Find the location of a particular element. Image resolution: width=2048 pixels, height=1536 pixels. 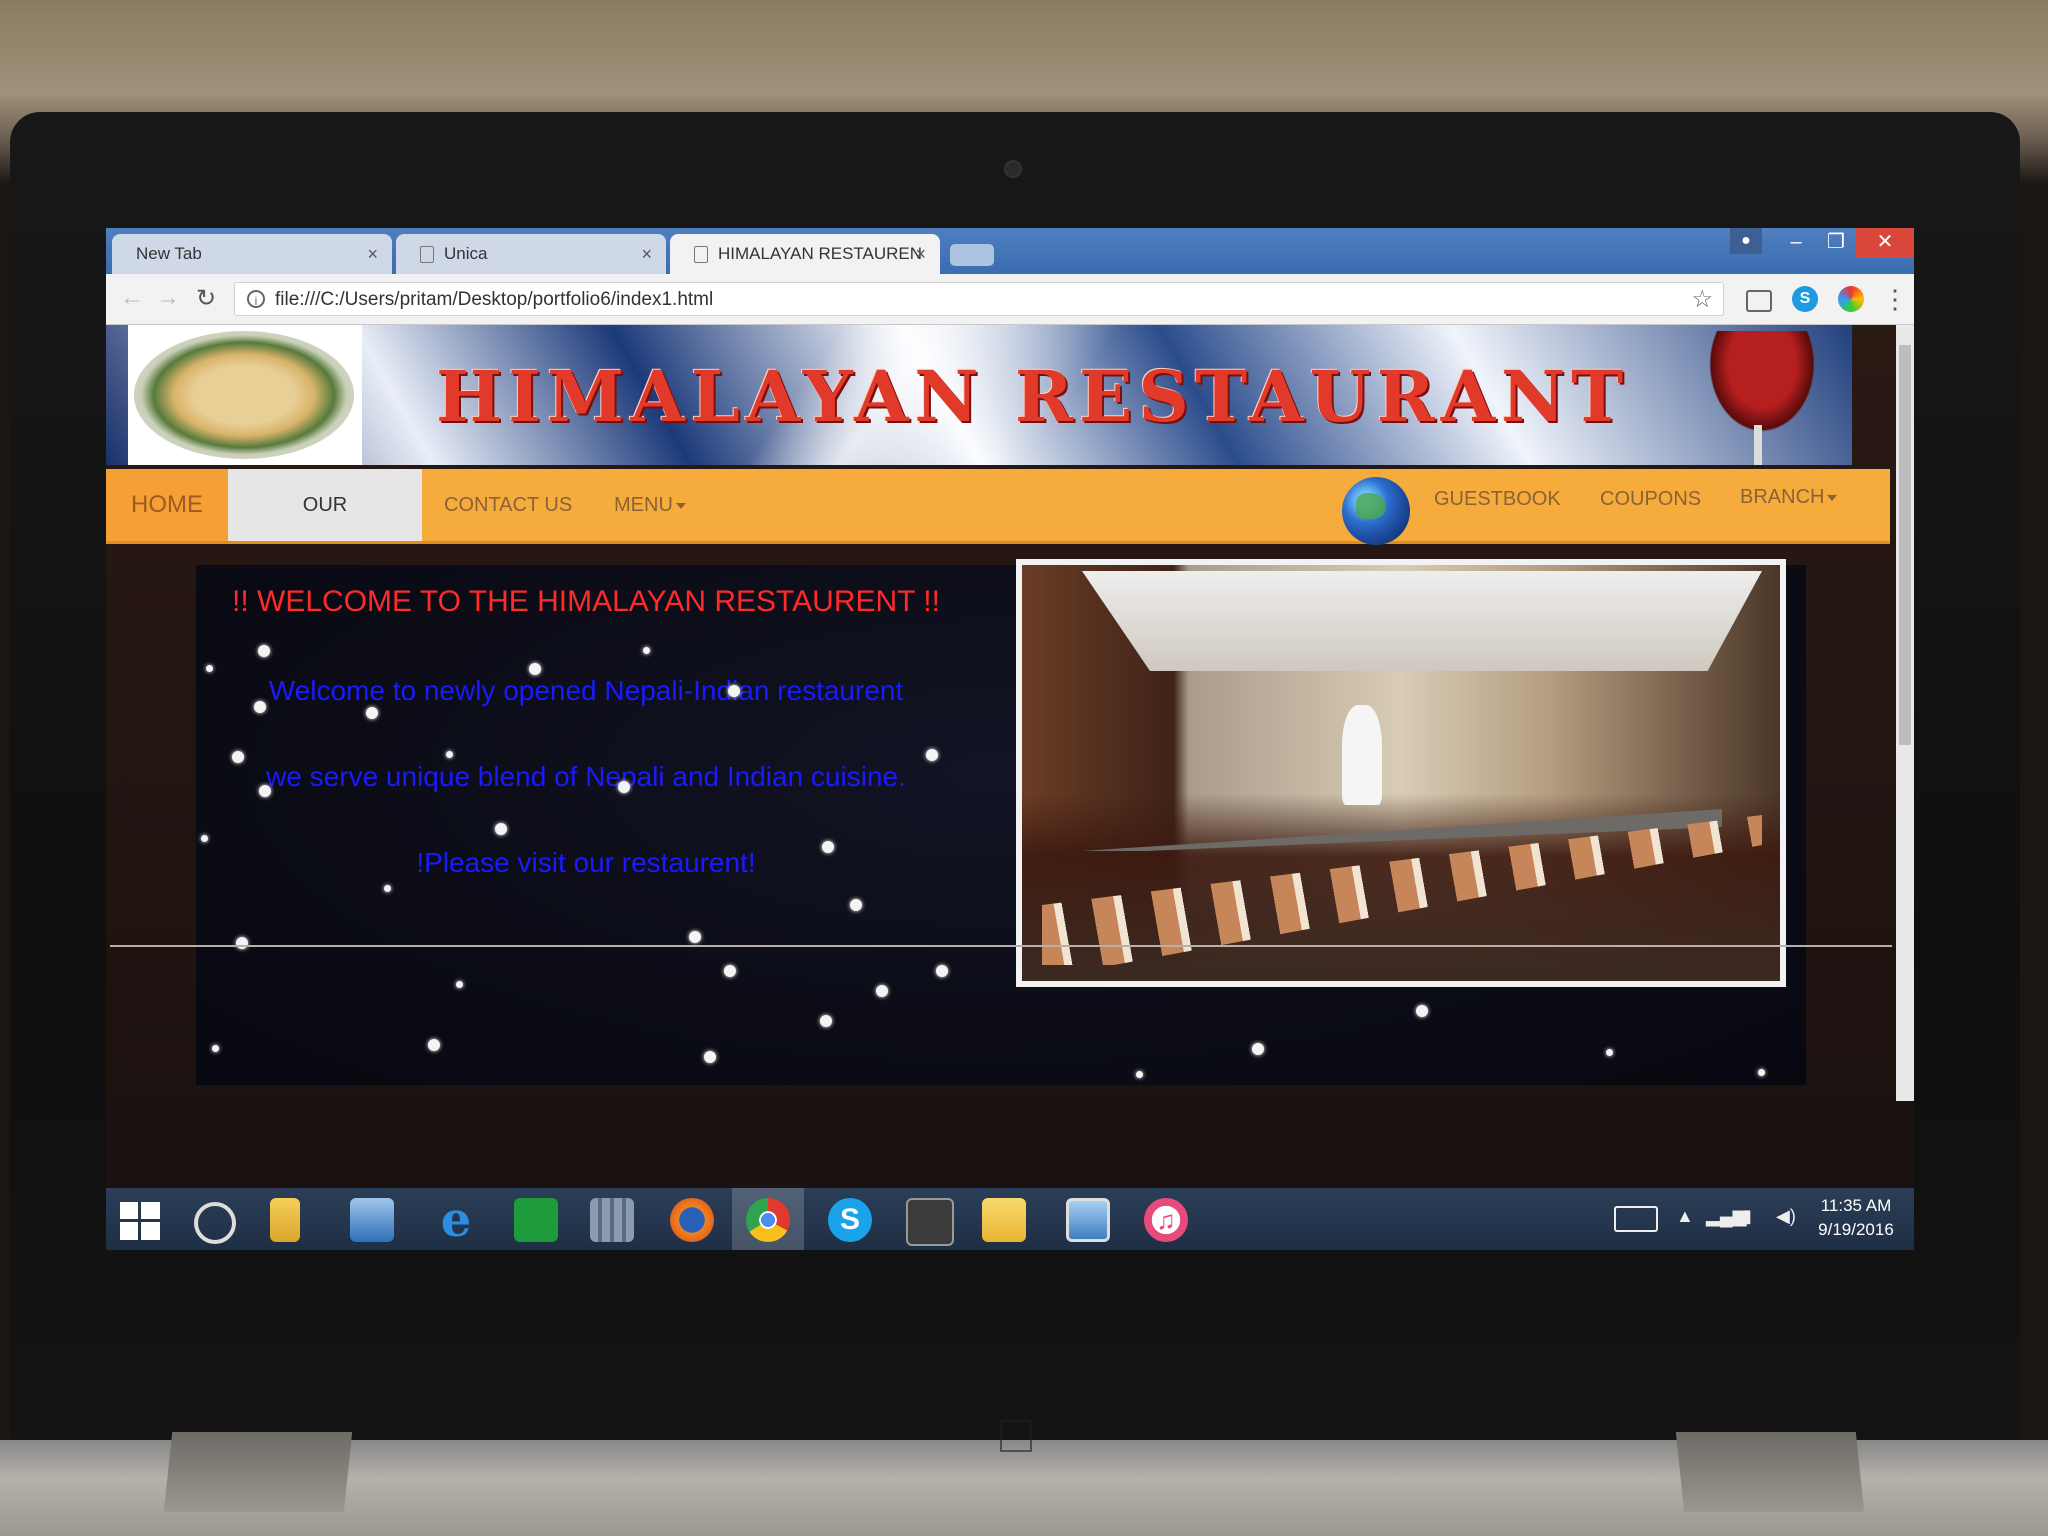

photo-chef is located at coordinates (1362, 755).